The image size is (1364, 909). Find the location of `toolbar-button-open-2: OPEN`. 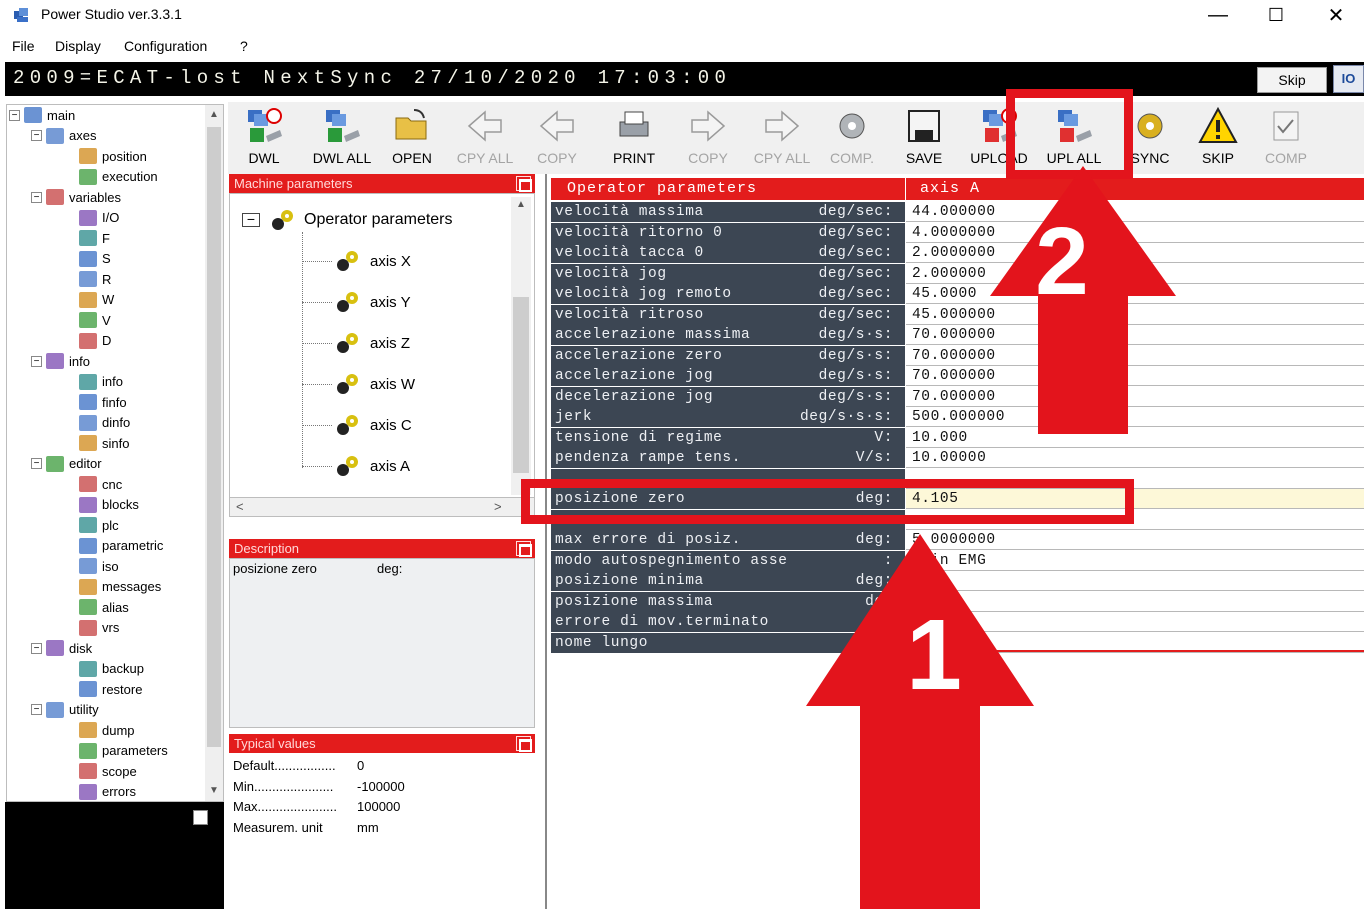

toolbar-button-open-2: OPEN is located at coordinates (412, 138).